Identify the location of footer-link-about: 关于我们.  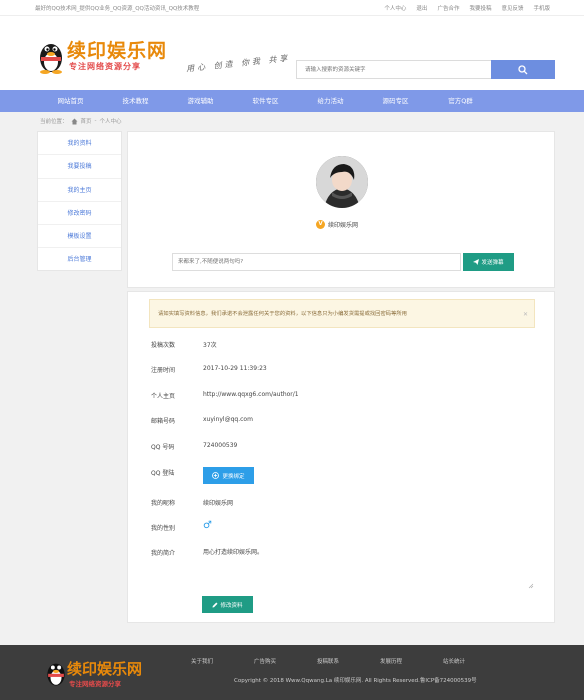
(222, 661).